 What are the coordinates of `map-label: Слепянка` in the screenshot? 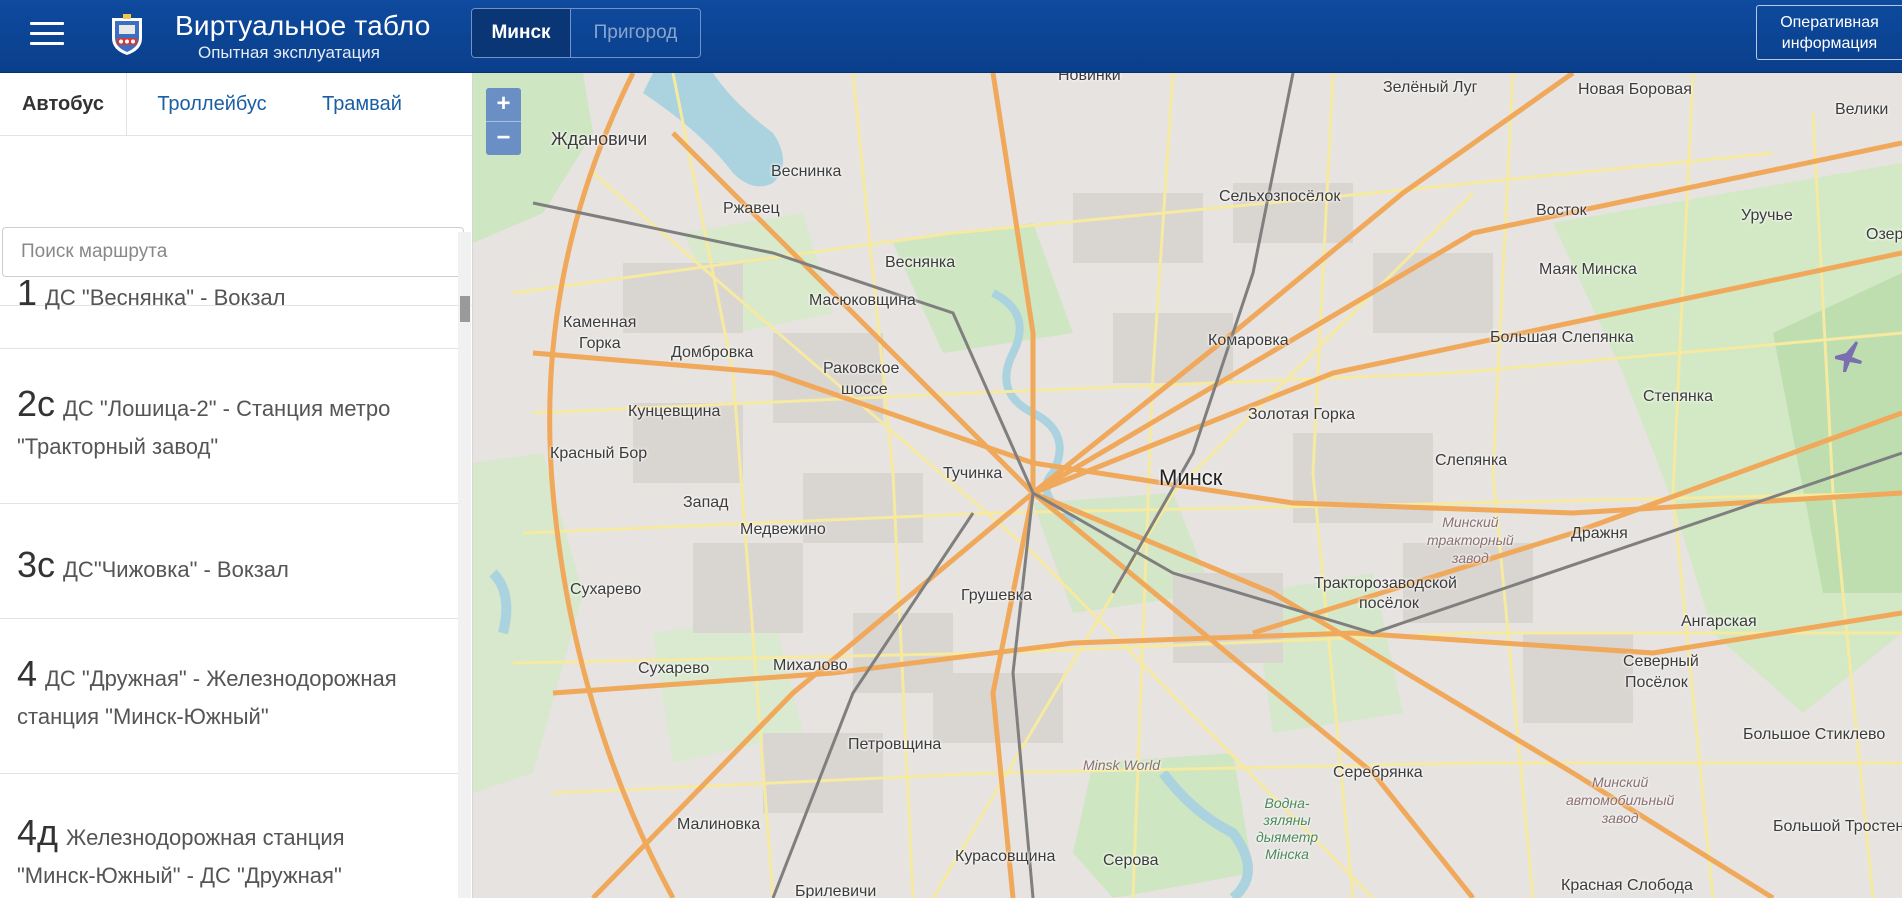 It's located at (1471, 460).